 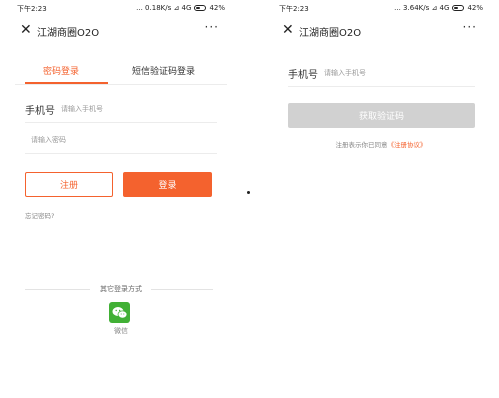 I want to click on forgot-password-link: 忘记密码?, so click(x=39, y=215).